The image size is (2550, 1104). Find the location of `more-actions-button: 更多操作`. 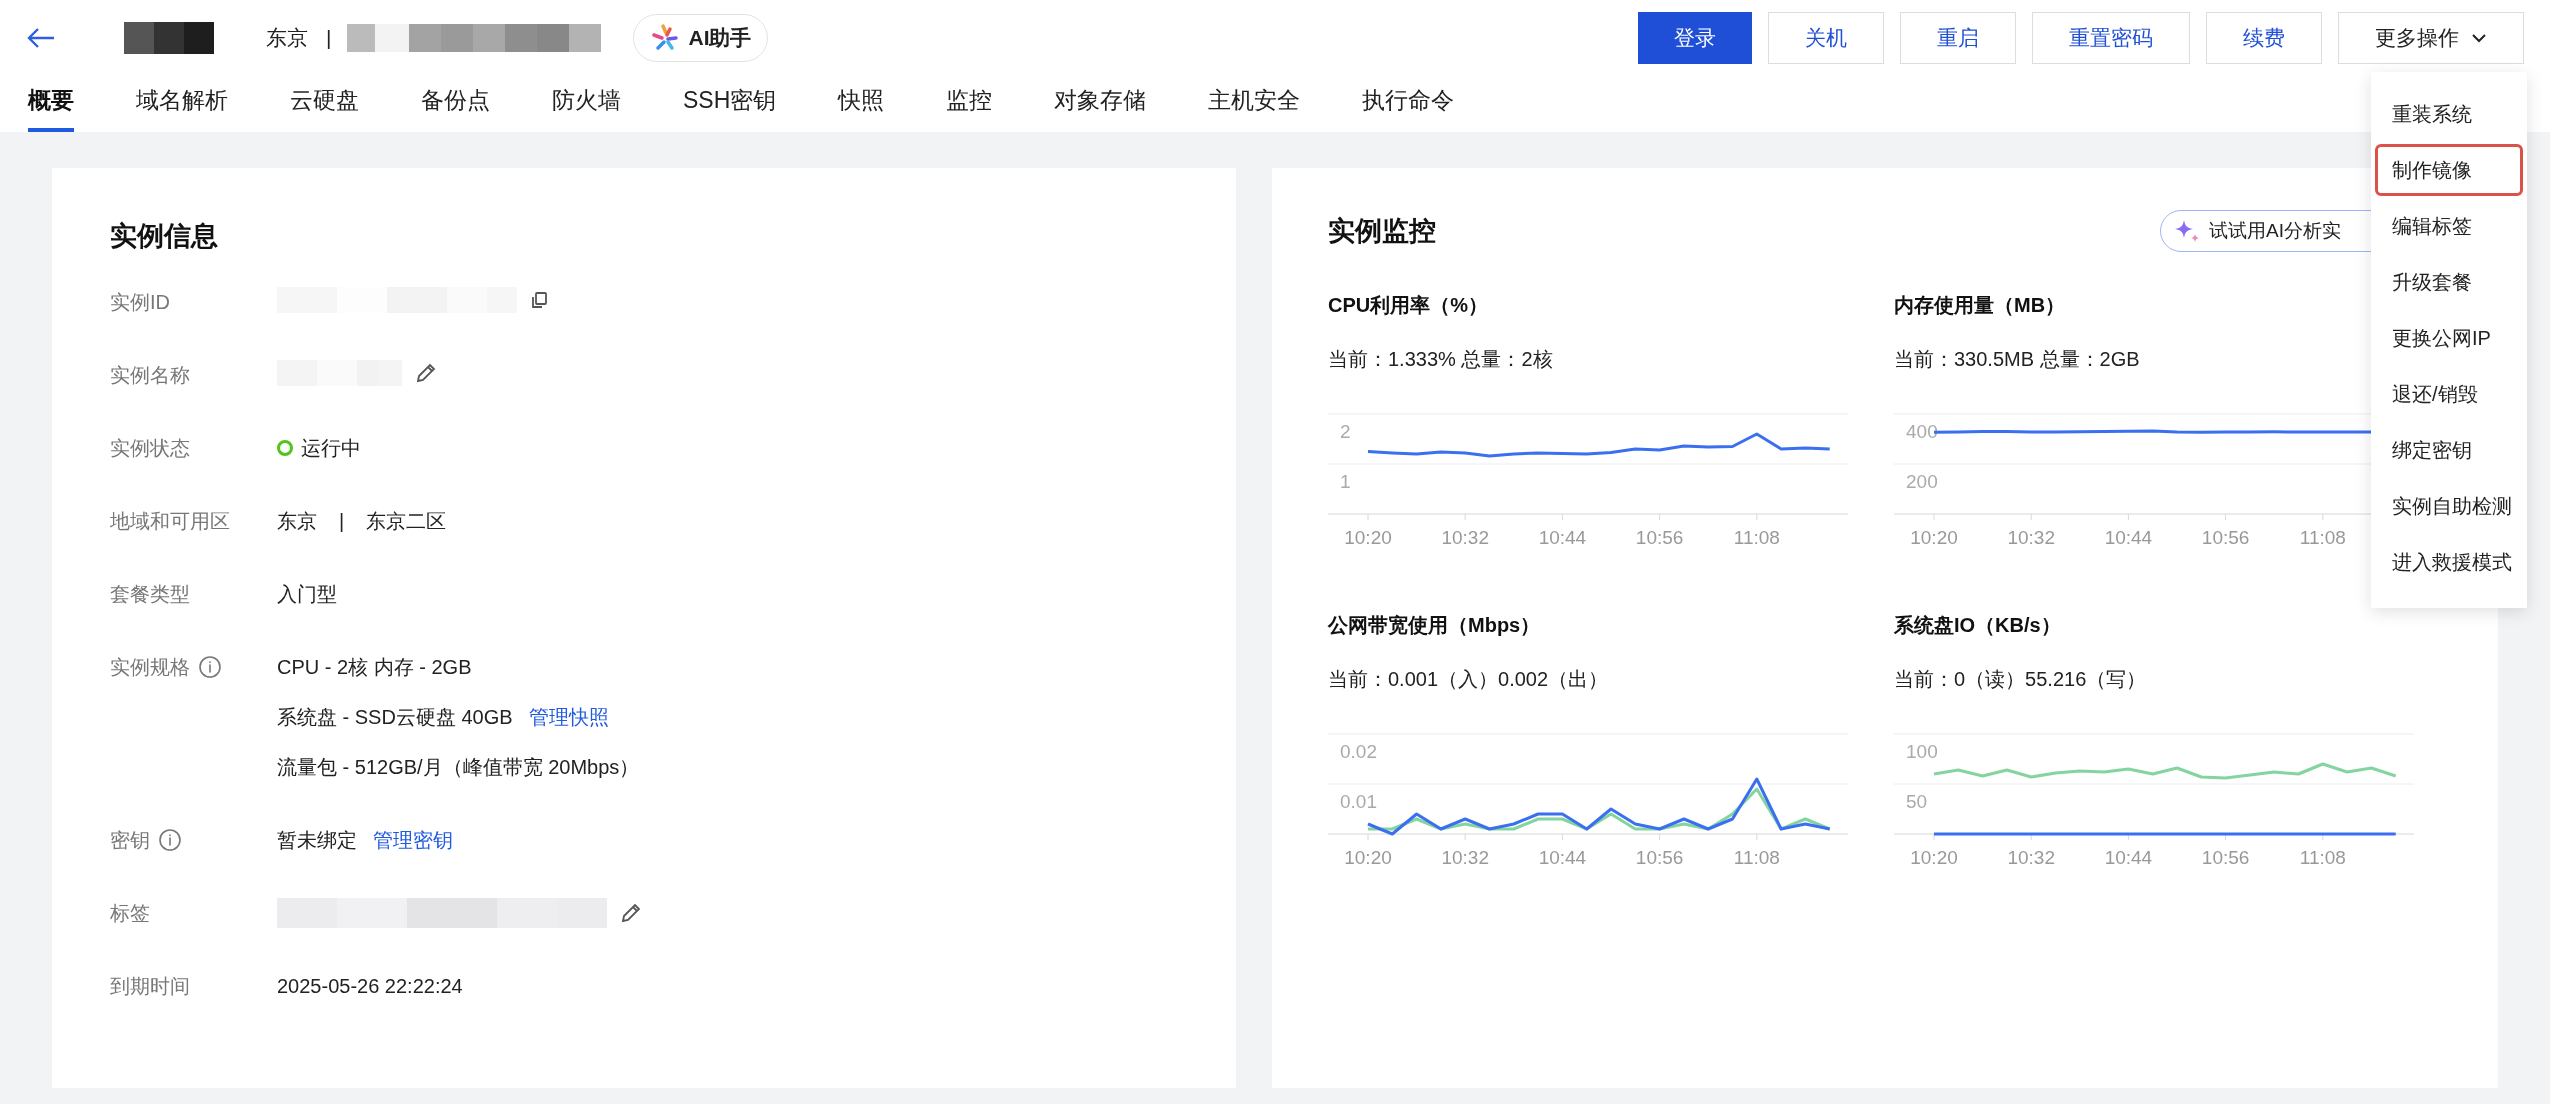

more-actions-button: 更多操作 is located at coordinates (2431, 38).